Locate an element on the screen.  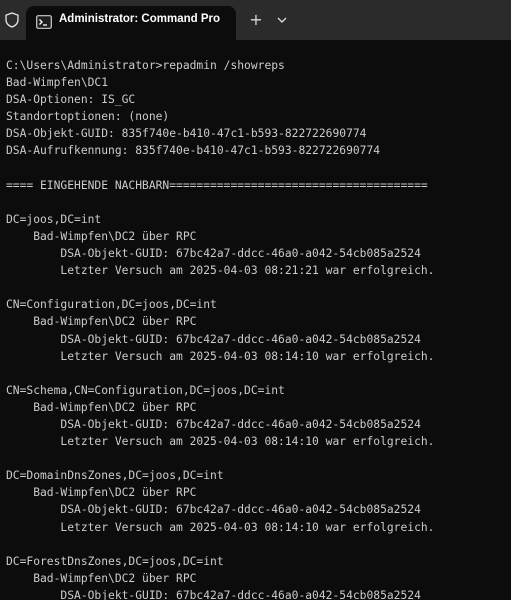
terminal-line: DC=DomainDnsZones,DC=joos,DC=int is located at coordinates (115, 476).